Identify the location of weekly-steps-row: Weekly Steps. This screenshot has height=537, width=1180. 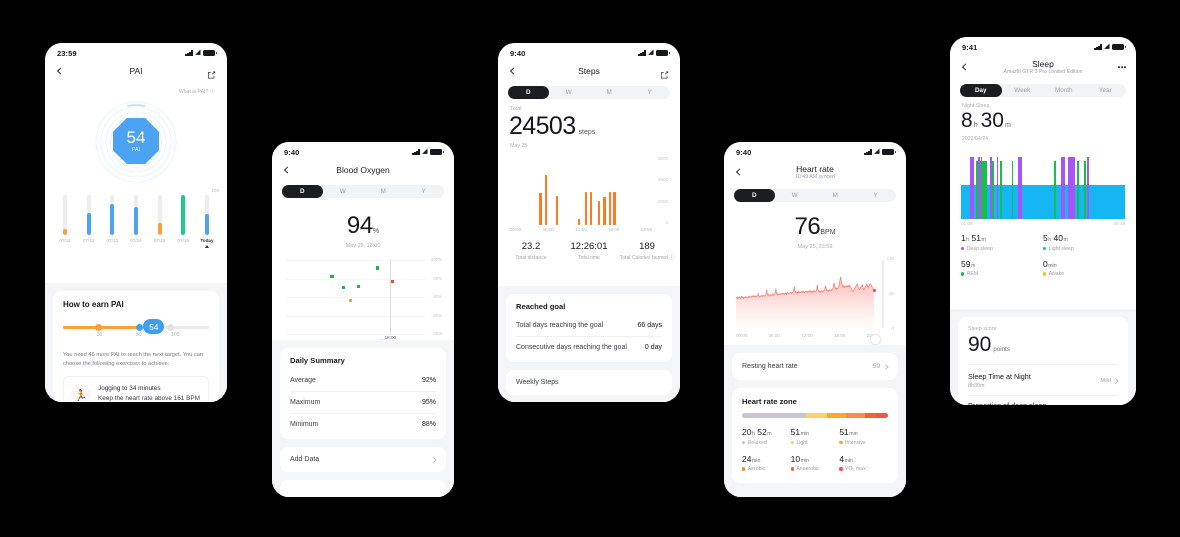
(589, 382).